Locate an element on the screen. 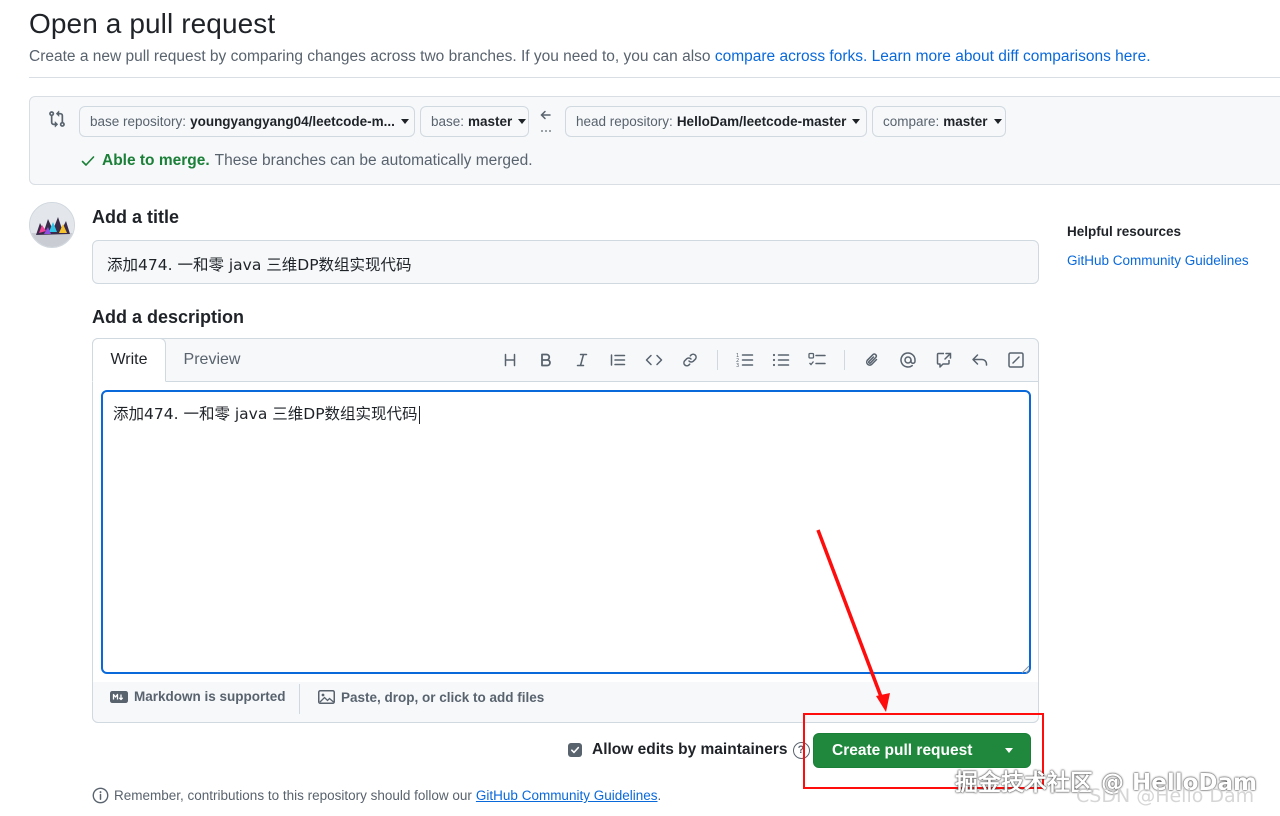 The height and width of the screenshot is (816, 1280). helpful-resources-heading: Helpful resources is located at coordinates (1124, 231).